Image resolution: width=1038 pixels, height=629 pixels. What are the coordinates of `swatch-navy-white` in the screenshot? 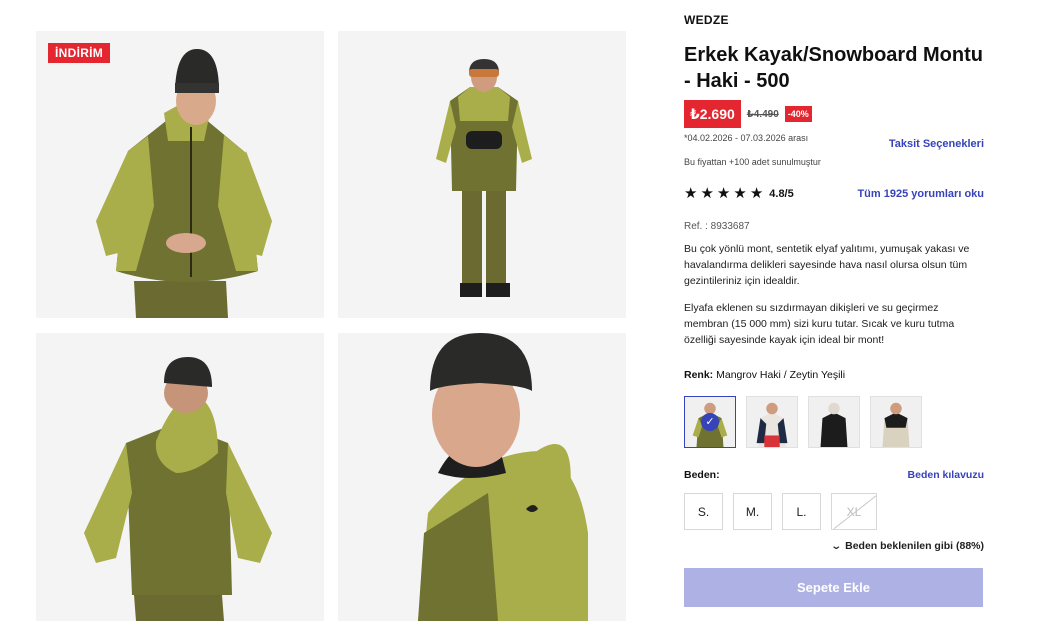 It's located at (772, 422).